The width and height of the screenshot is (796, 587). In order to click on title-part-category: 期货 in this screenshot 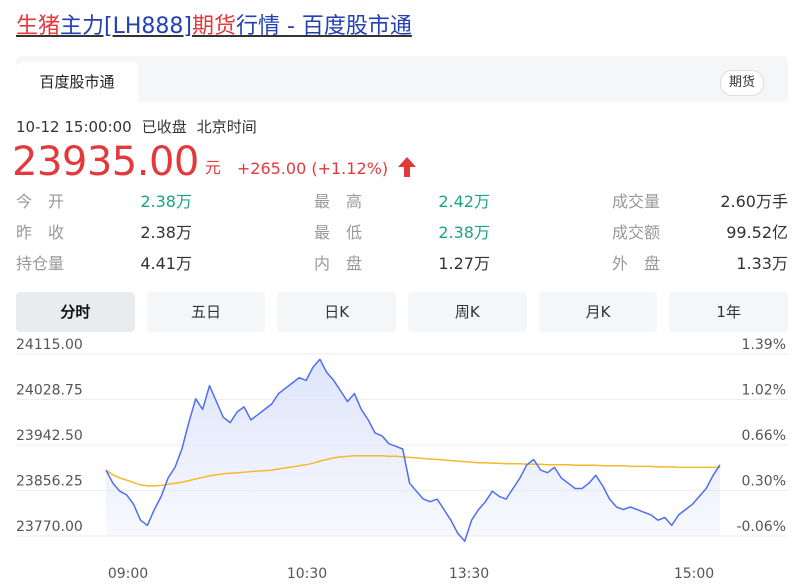, I will do `click(214, 26)`.